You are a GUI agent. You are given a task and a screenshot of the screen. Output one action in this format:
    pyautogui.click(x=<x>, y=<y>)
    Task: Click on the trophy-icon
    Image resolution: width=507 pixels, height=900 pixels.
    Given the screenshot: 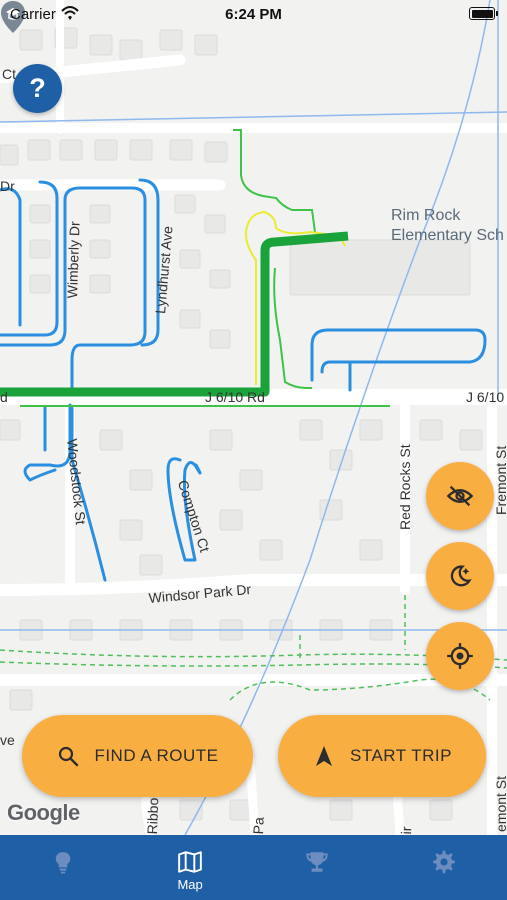 What is the action you would take?
    pyautogui.click(x=317, y=862)
    